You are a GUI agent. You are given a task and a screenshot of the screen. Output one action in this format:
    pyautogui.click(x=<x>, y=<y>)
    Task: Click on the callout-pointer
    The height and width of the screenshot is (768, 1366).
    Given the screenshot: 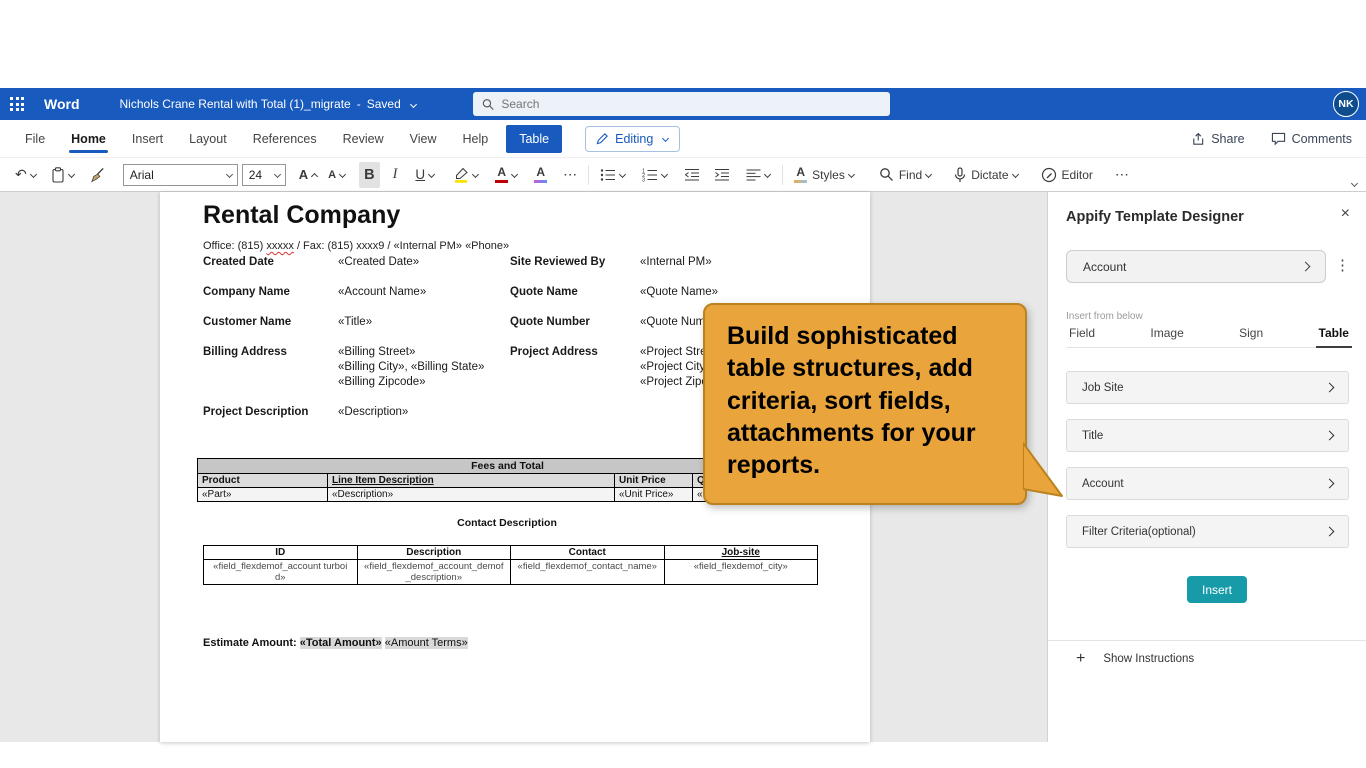 What is the action you would take?
    pyautogui.click(x=1043, y=469)
    